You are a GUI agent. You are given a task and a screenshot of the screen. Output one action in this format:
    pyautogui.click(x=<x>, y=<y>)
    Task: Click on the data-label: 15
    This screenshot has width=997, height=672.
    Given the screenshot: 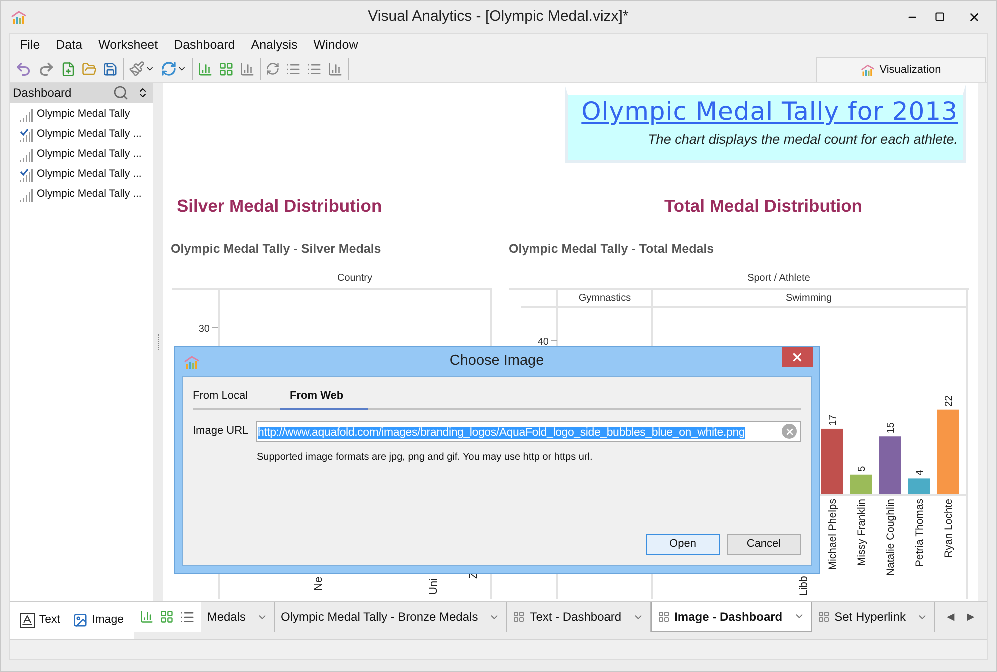 What is the action you would take?
    pyautogui.click(x=891, y=428)
    